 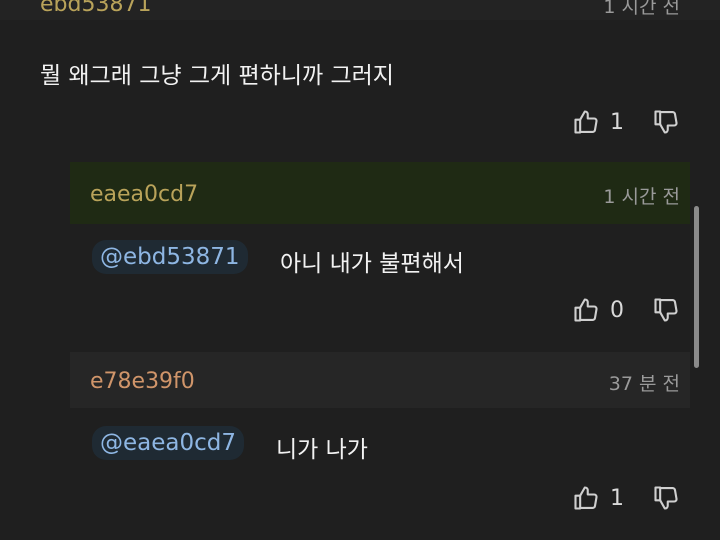 What do you see at coordinates (170, 257) in the screenshot?
I see `reply-1-mention: @ebd53871` at bounding box center [170, 257].